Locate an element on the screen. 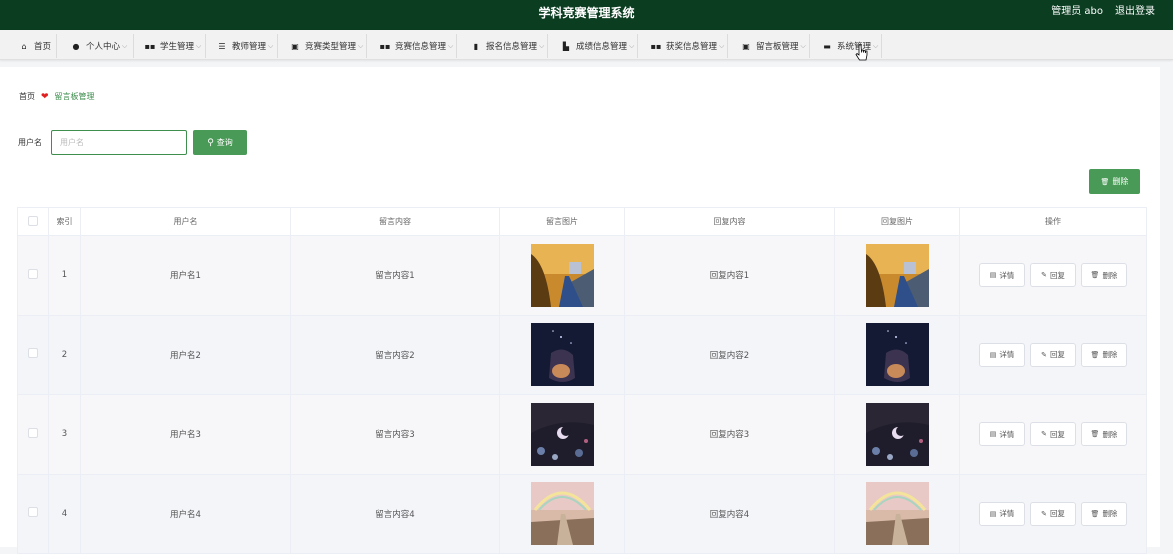  username-search-input is located at coordinates (119, 142).